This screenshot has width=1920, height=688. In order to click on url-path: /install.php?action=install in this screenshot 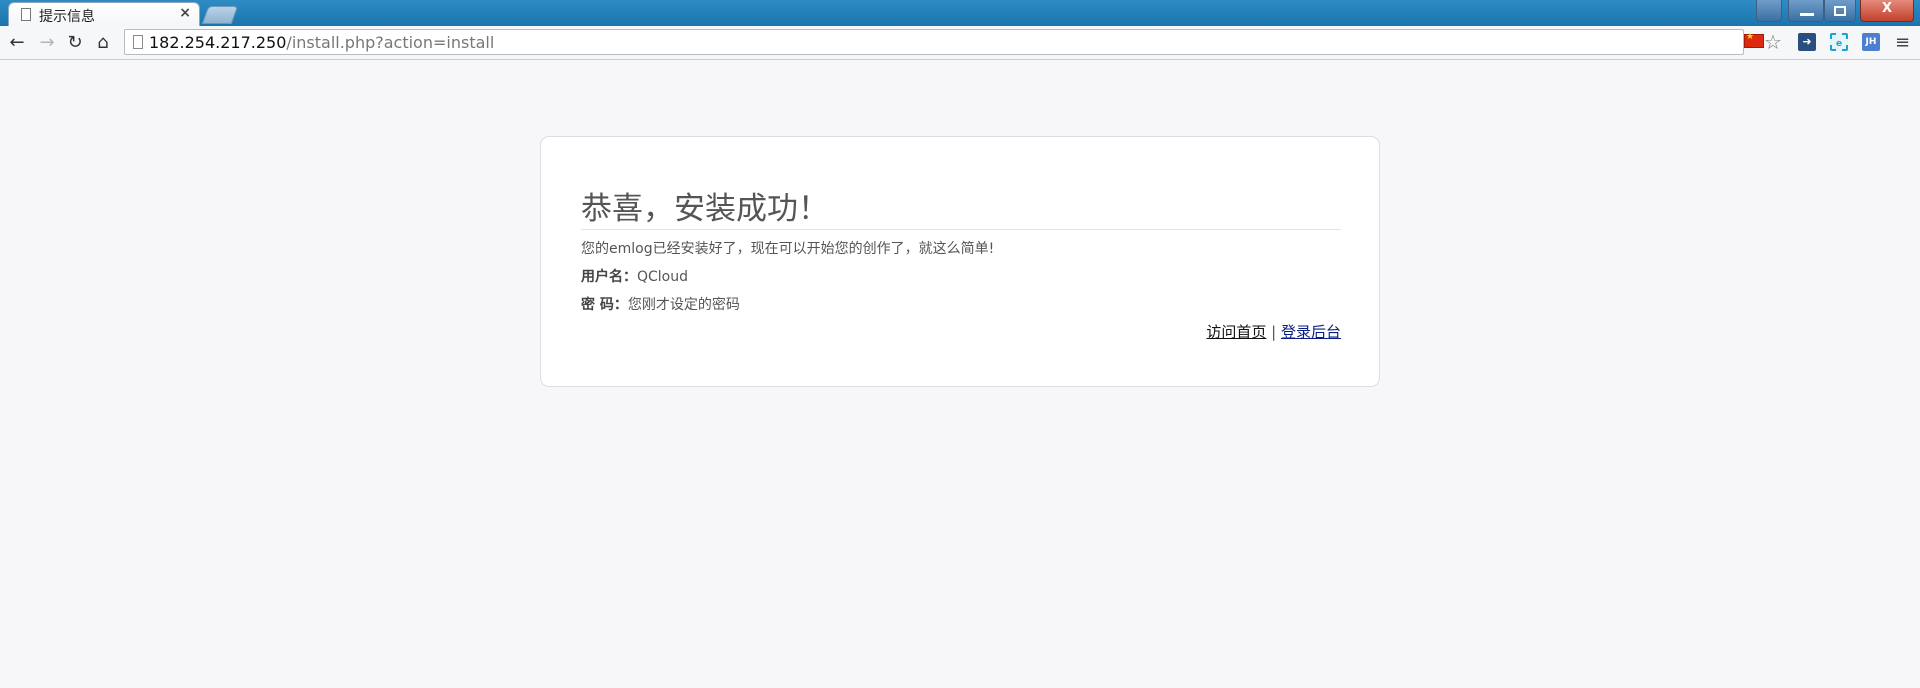, I will do `click(390, 42)`.